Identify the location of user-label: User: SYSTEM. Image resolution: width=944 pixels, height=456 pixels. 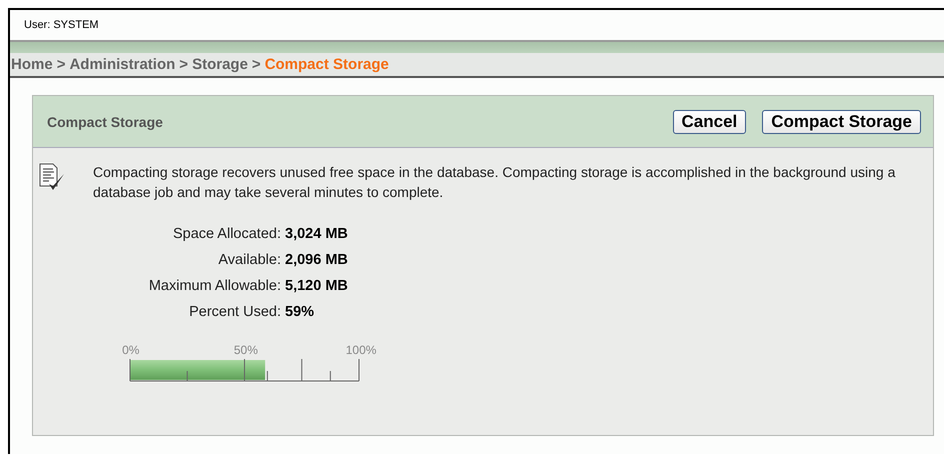
(61, 25).